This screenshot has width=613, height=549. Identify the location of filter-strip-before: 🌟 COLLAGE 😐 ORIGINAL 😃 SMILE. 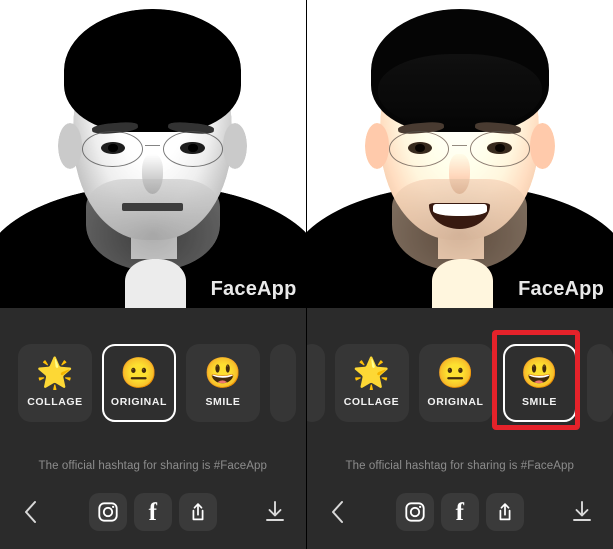
(153, 383).